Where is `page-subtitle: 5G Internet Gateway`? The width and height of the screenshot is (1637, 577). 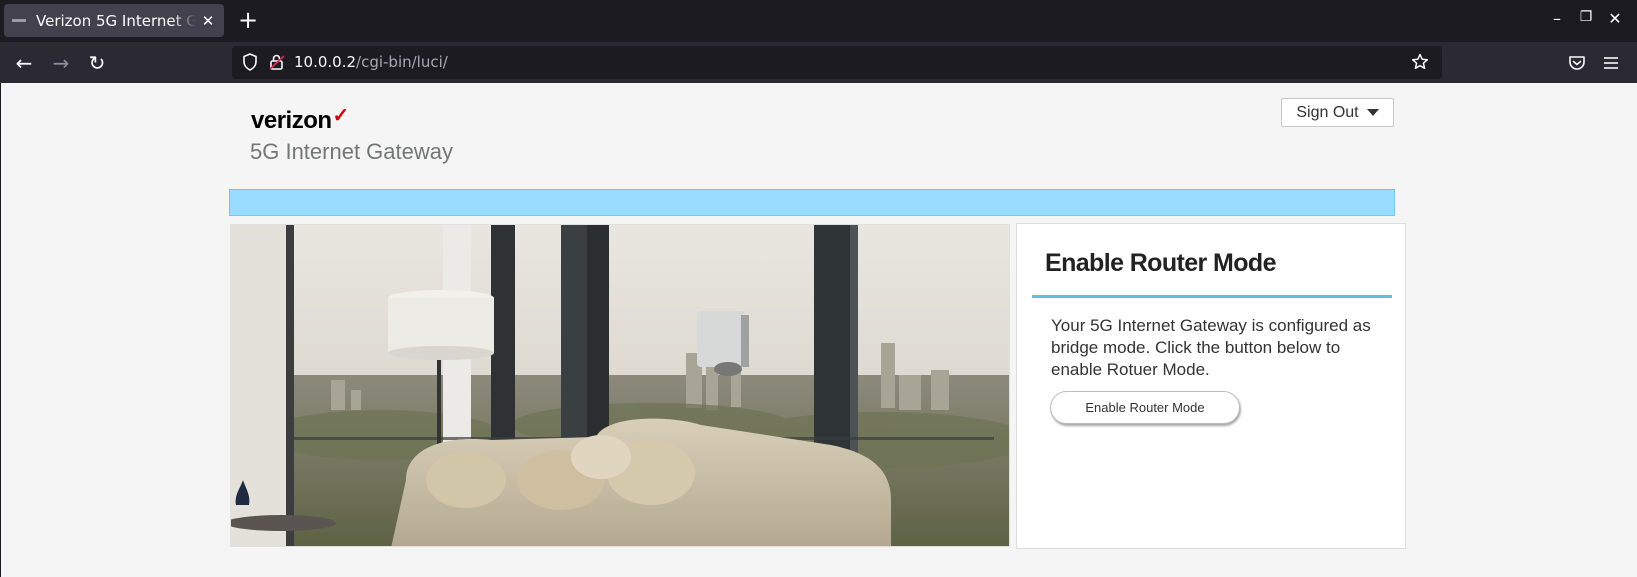 page-subtitle: 5G Internet Gateway is located at coordinates (351, 151).